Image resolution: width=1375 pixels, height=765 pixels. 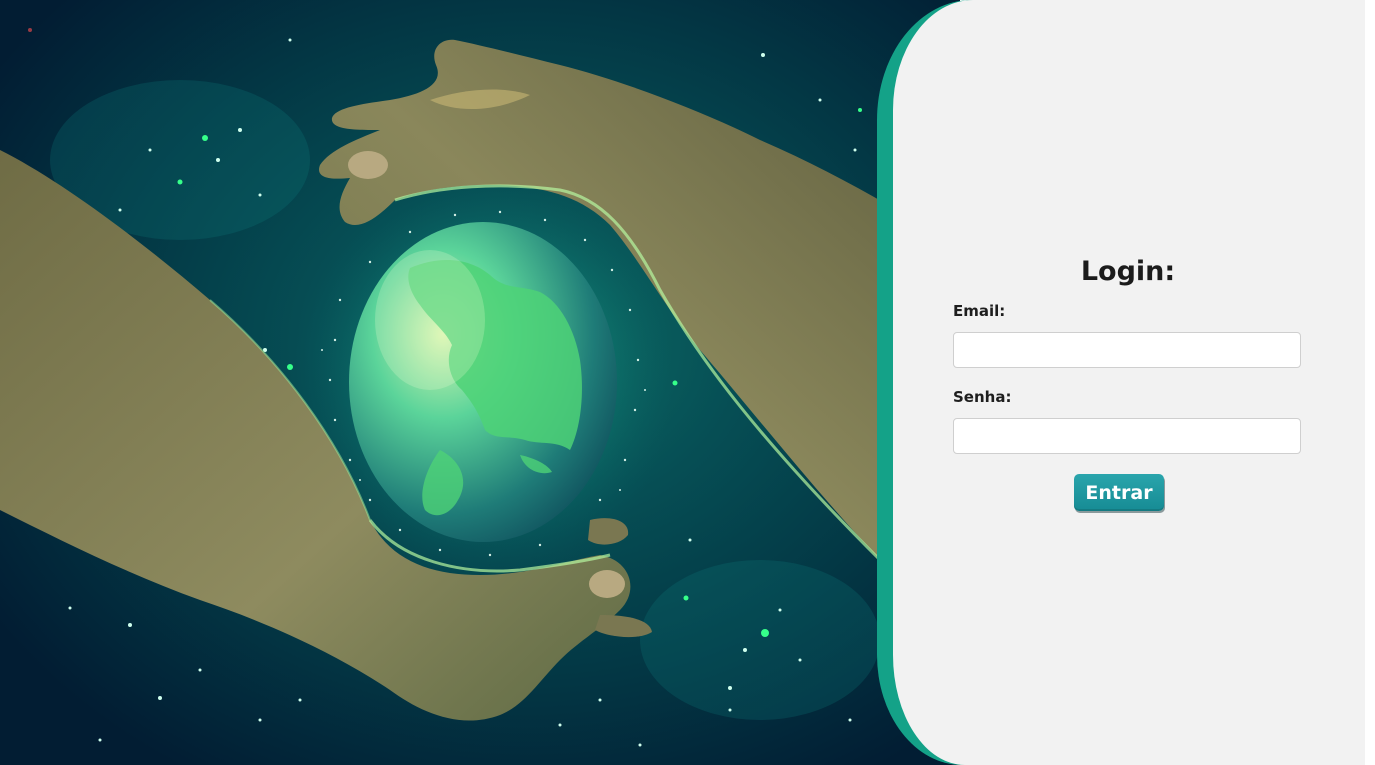 What do you see at coordinates (1370, 382) in the screenshot?
I see `page-right-margin` at bounding box center [1370, 382].